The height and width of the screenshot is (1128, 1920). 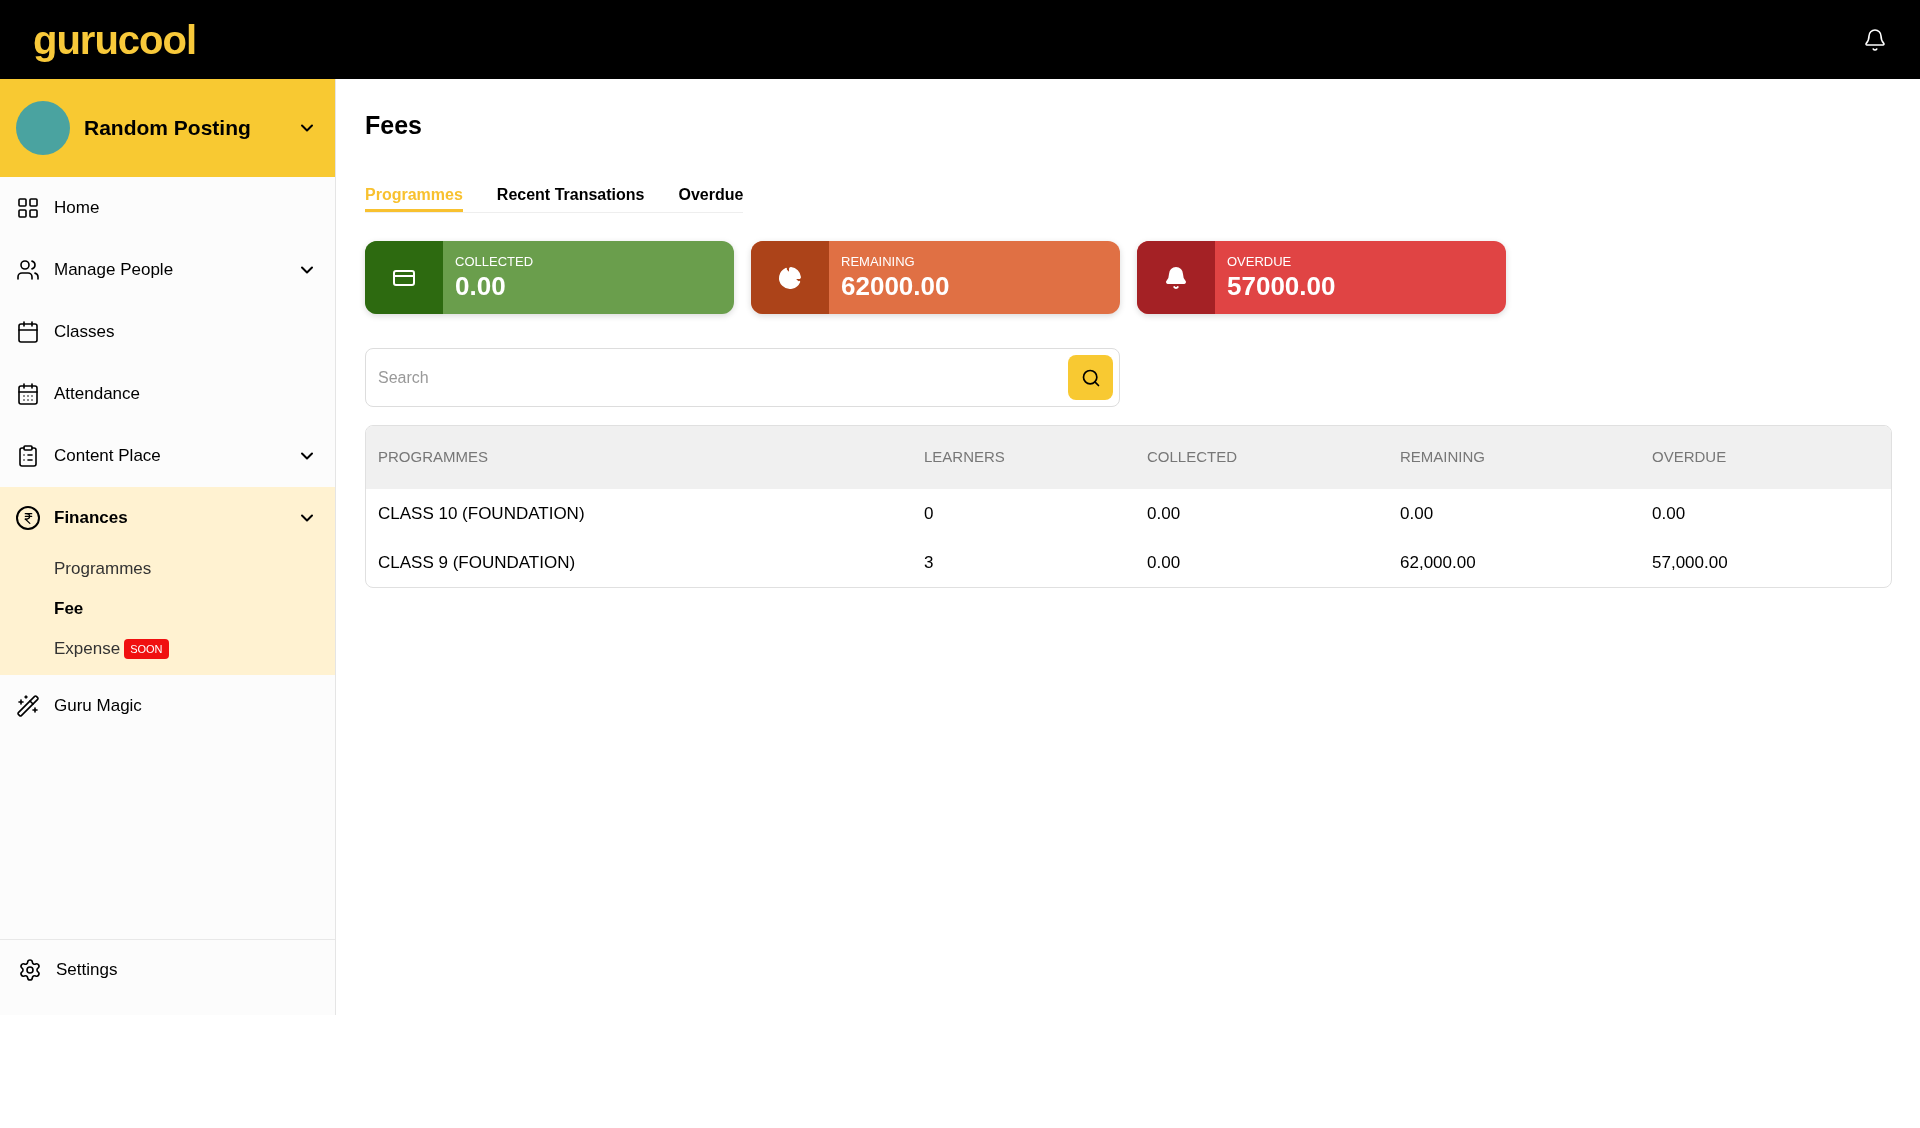 I want to click on people-icon, so click(x=28, y=270).